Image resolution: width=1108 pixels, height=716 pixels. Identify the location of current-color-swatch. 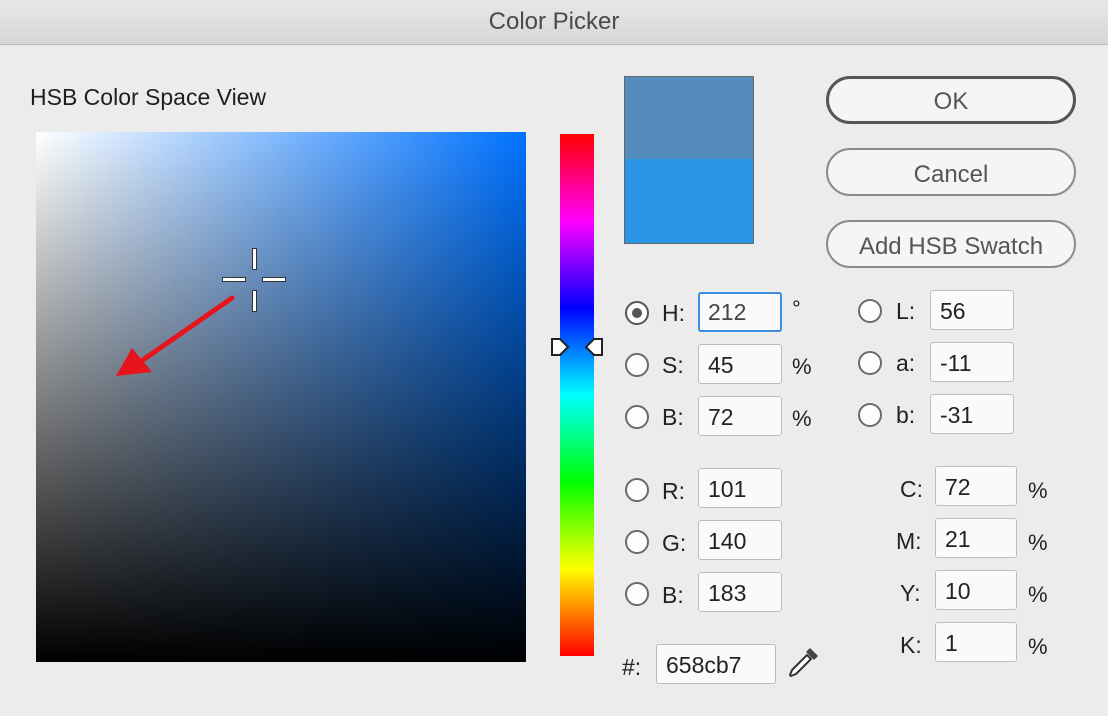
(689, 201).